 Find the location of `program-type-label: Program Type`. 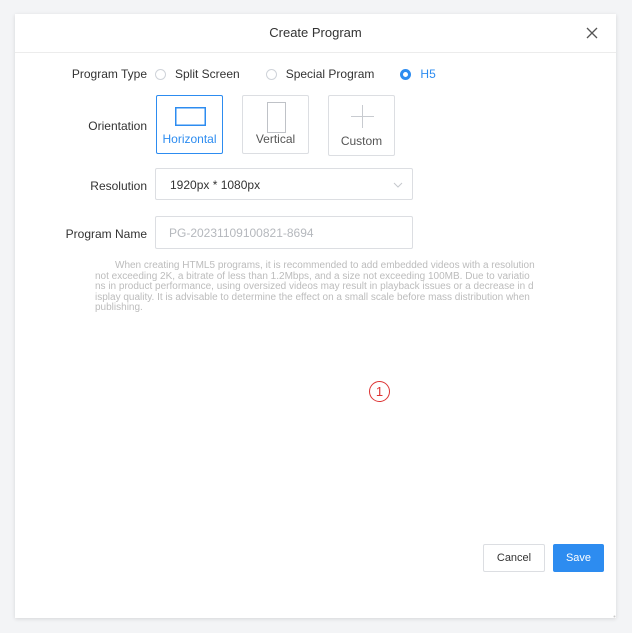

program-type-label: Program Type is located at coordinates (109, 74).